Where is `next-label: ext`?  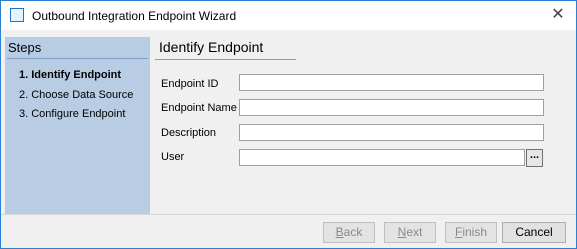 next-label: ext is located at coordinates (414, 232).